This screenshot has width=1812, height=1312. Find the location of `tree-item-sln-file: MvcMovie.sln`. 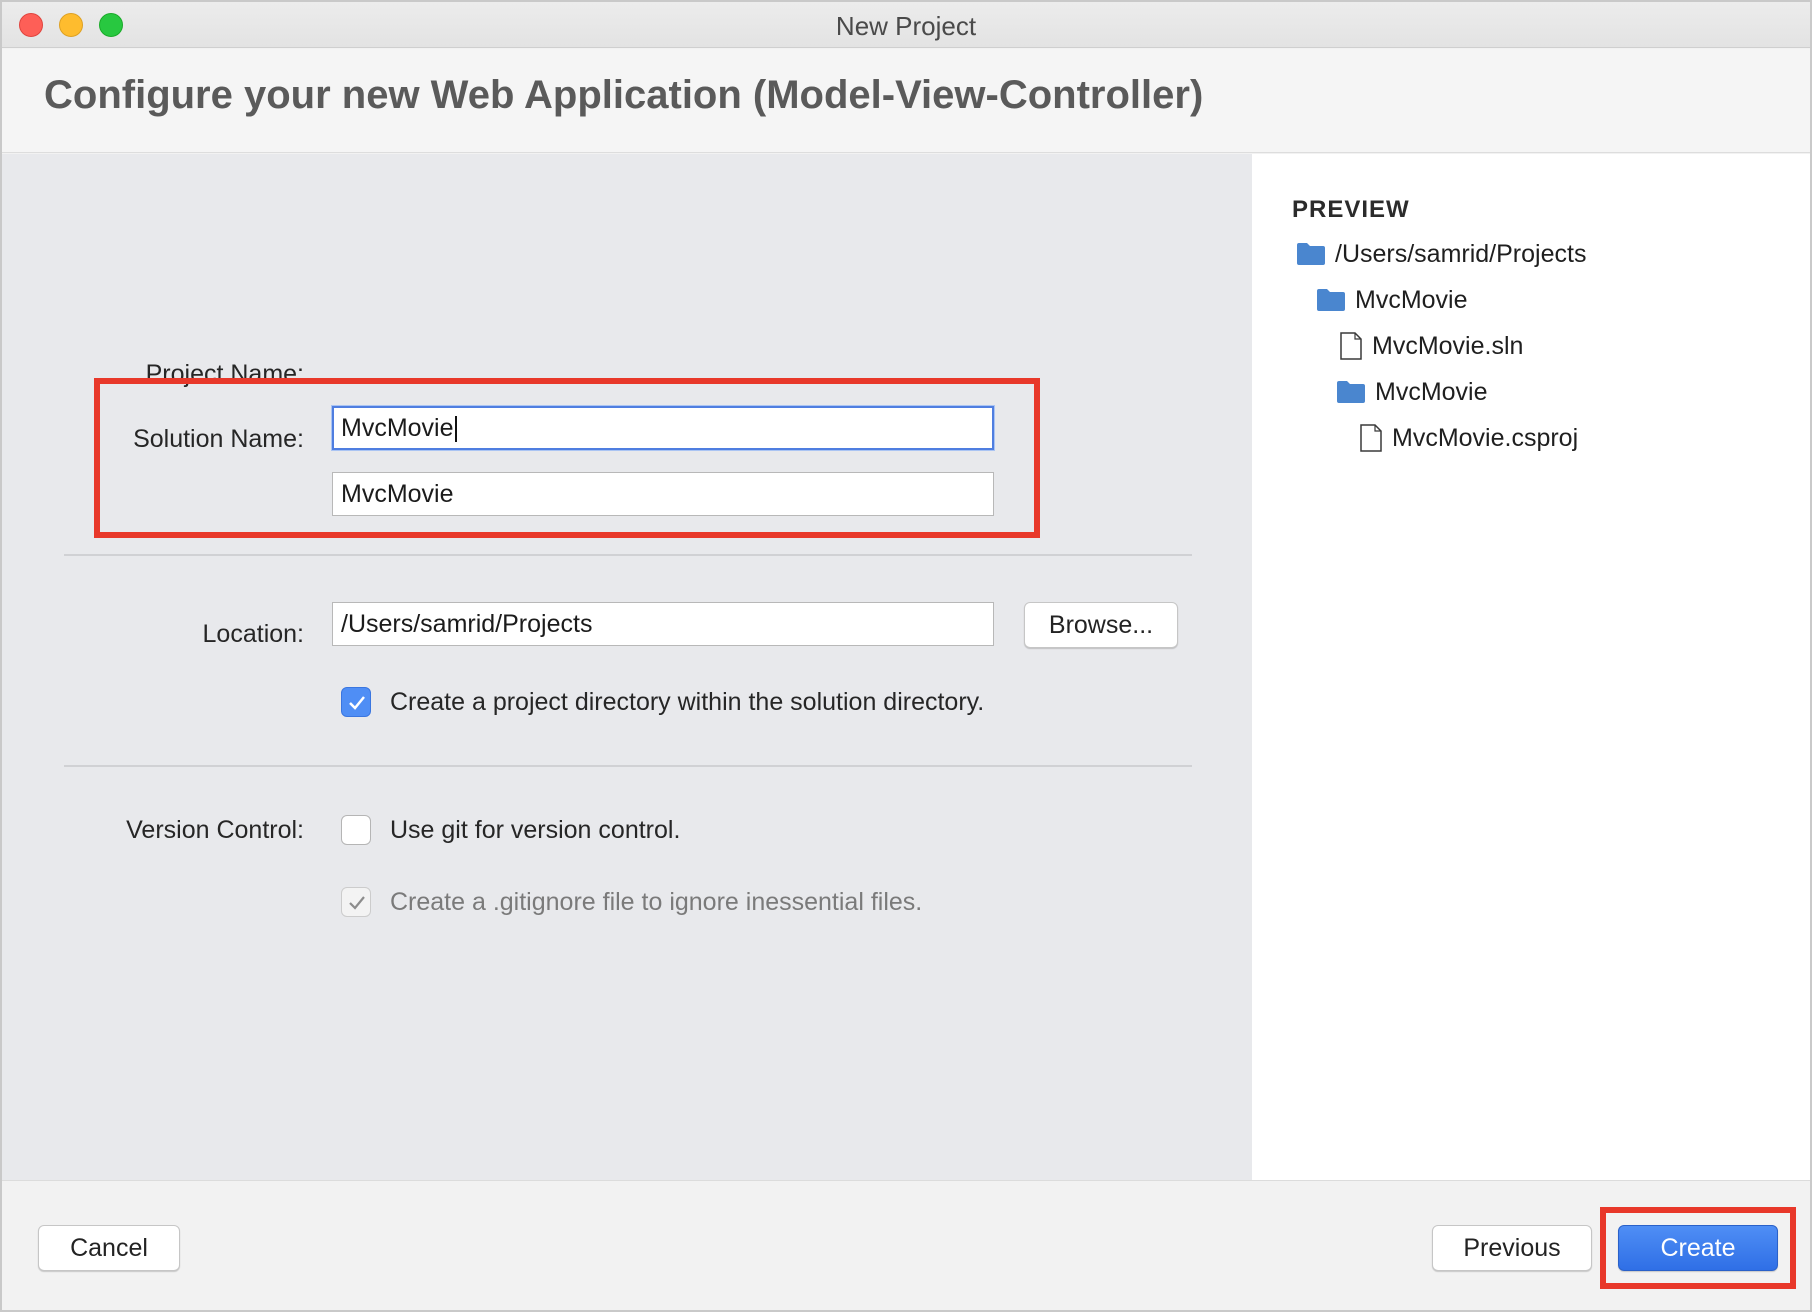

tree-item-sln-file: MvcMovie.sln is located at coordinates (1431, 346).